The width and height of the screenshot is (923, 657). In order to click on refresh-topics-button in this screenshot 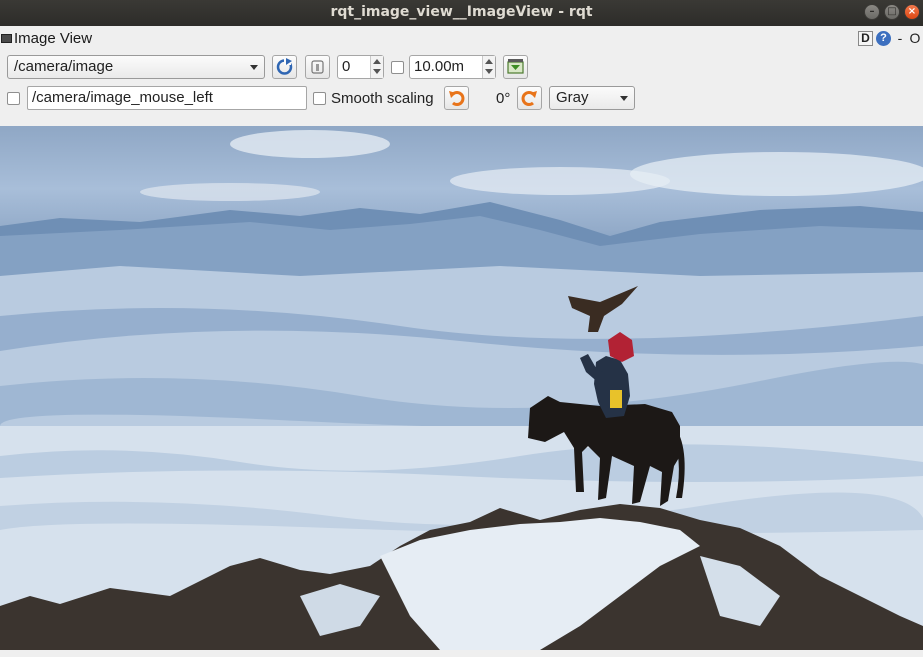, I will do `click(284, 67)`.